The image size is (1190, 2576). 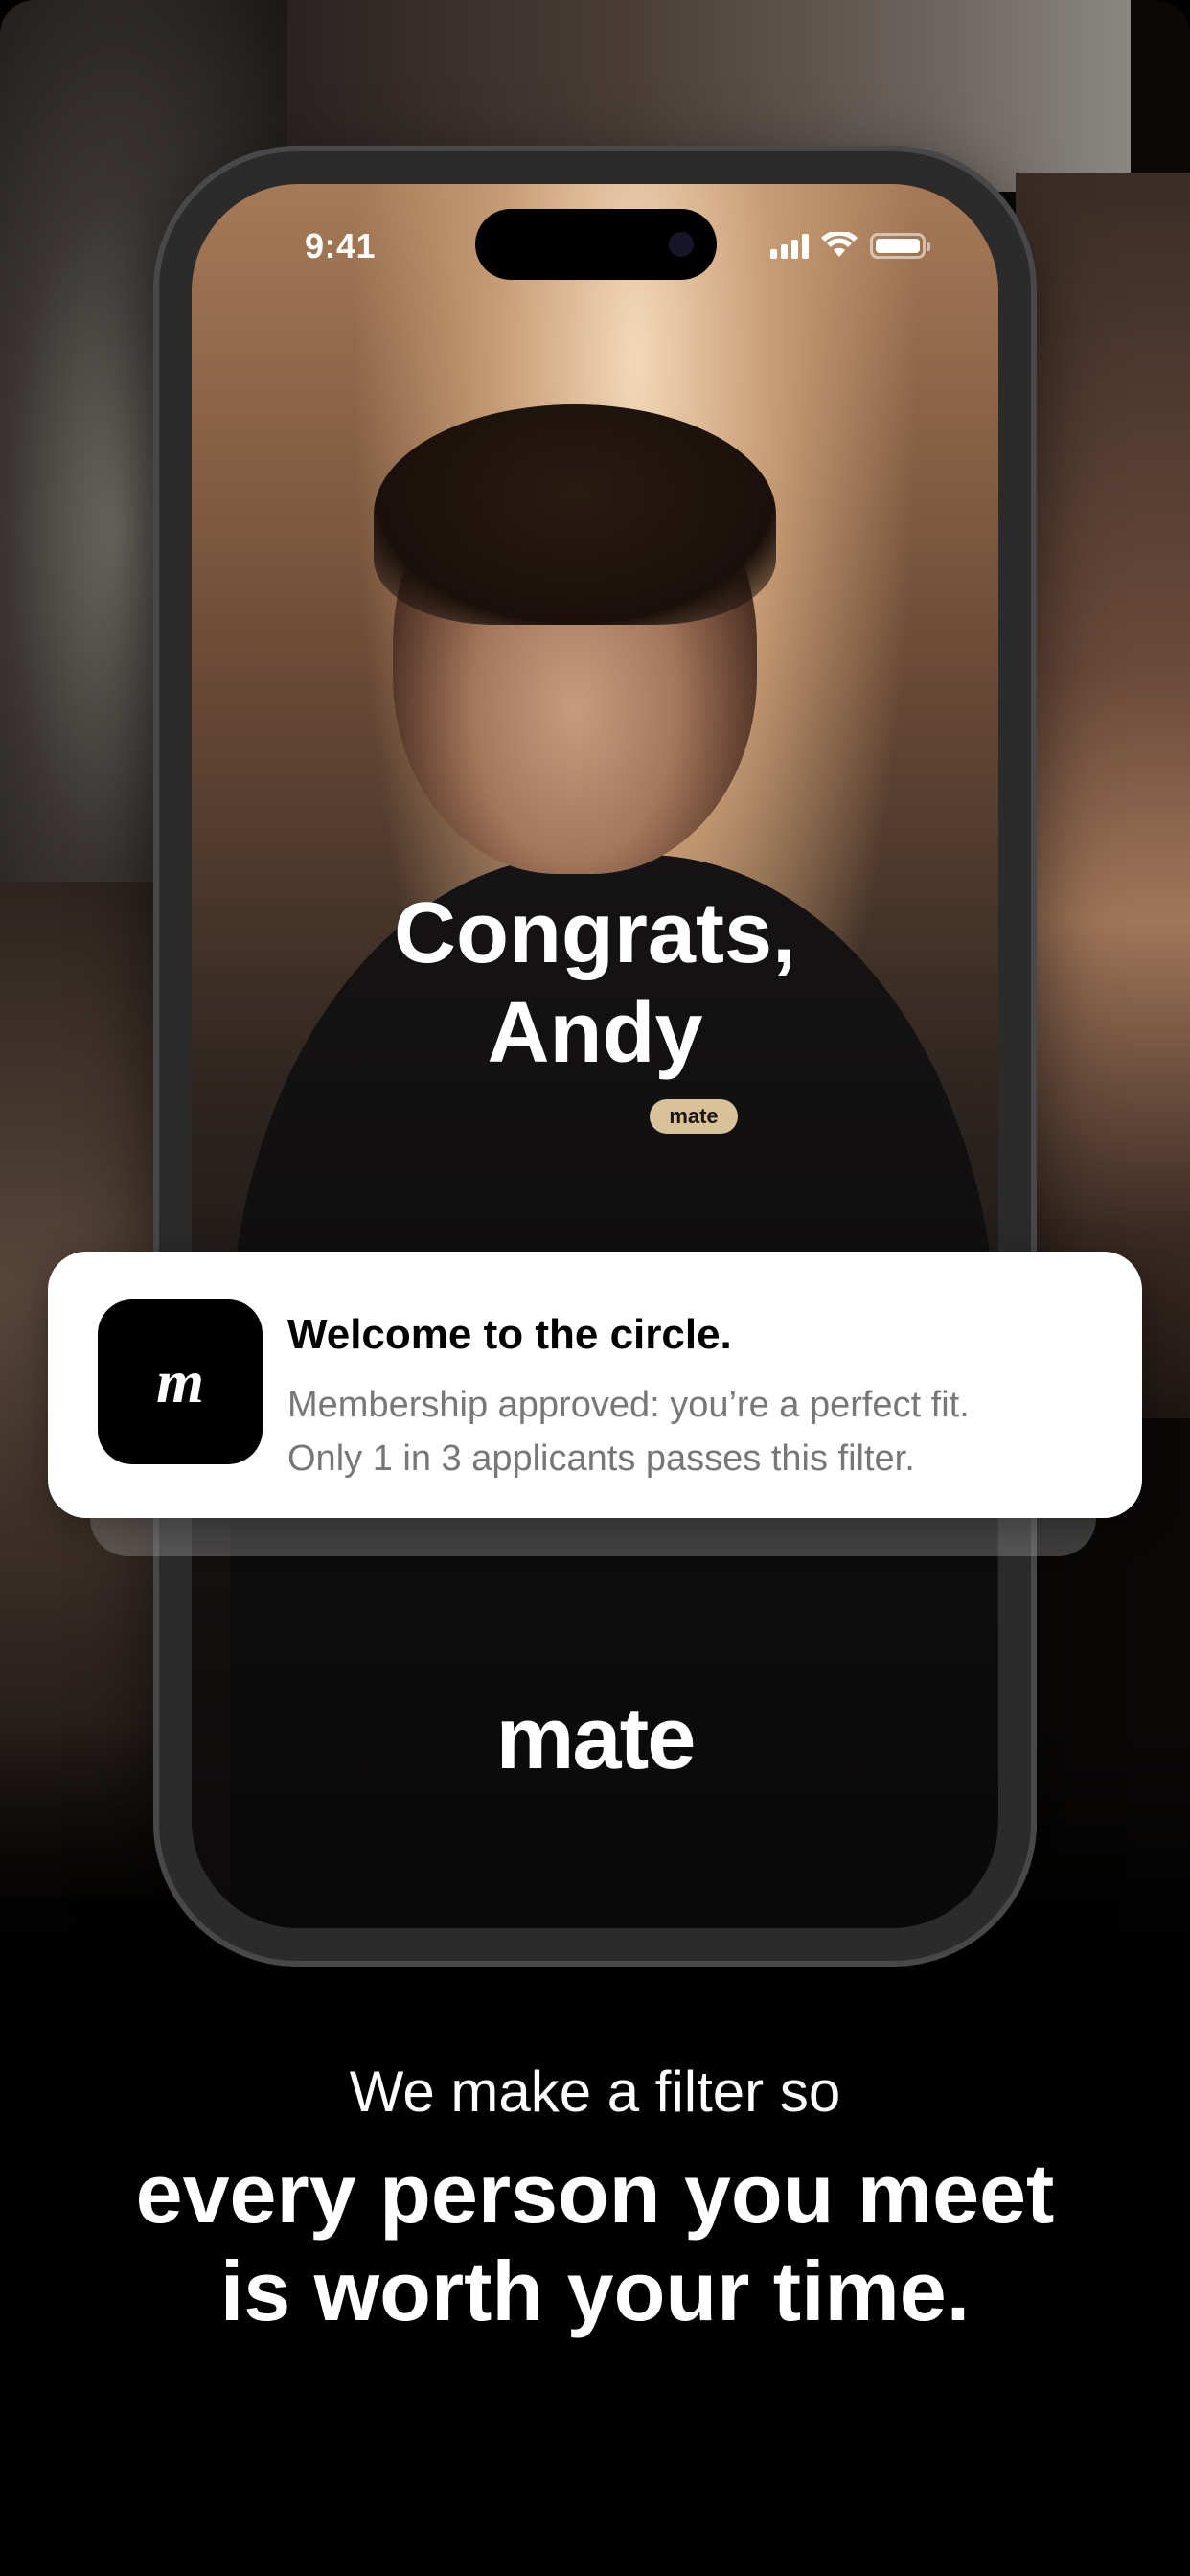 I want to click on camera-icon, so click(x=682, y=244).